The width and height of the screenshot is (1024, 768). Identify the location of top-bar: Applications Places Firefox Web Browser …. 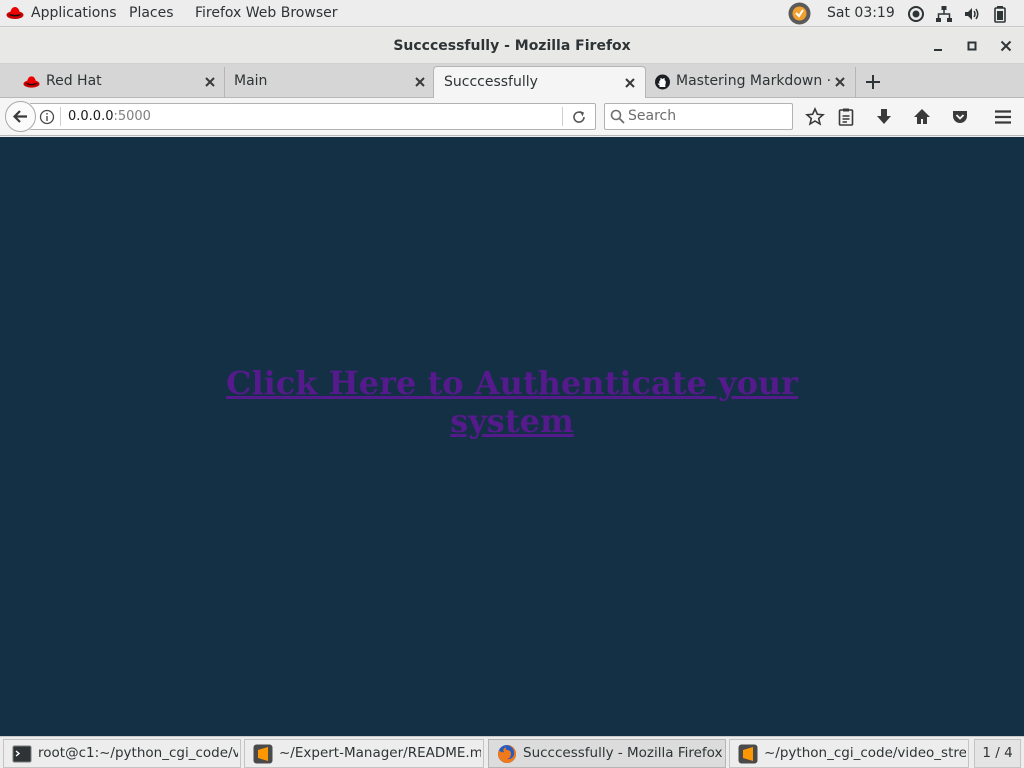
(512, 13).